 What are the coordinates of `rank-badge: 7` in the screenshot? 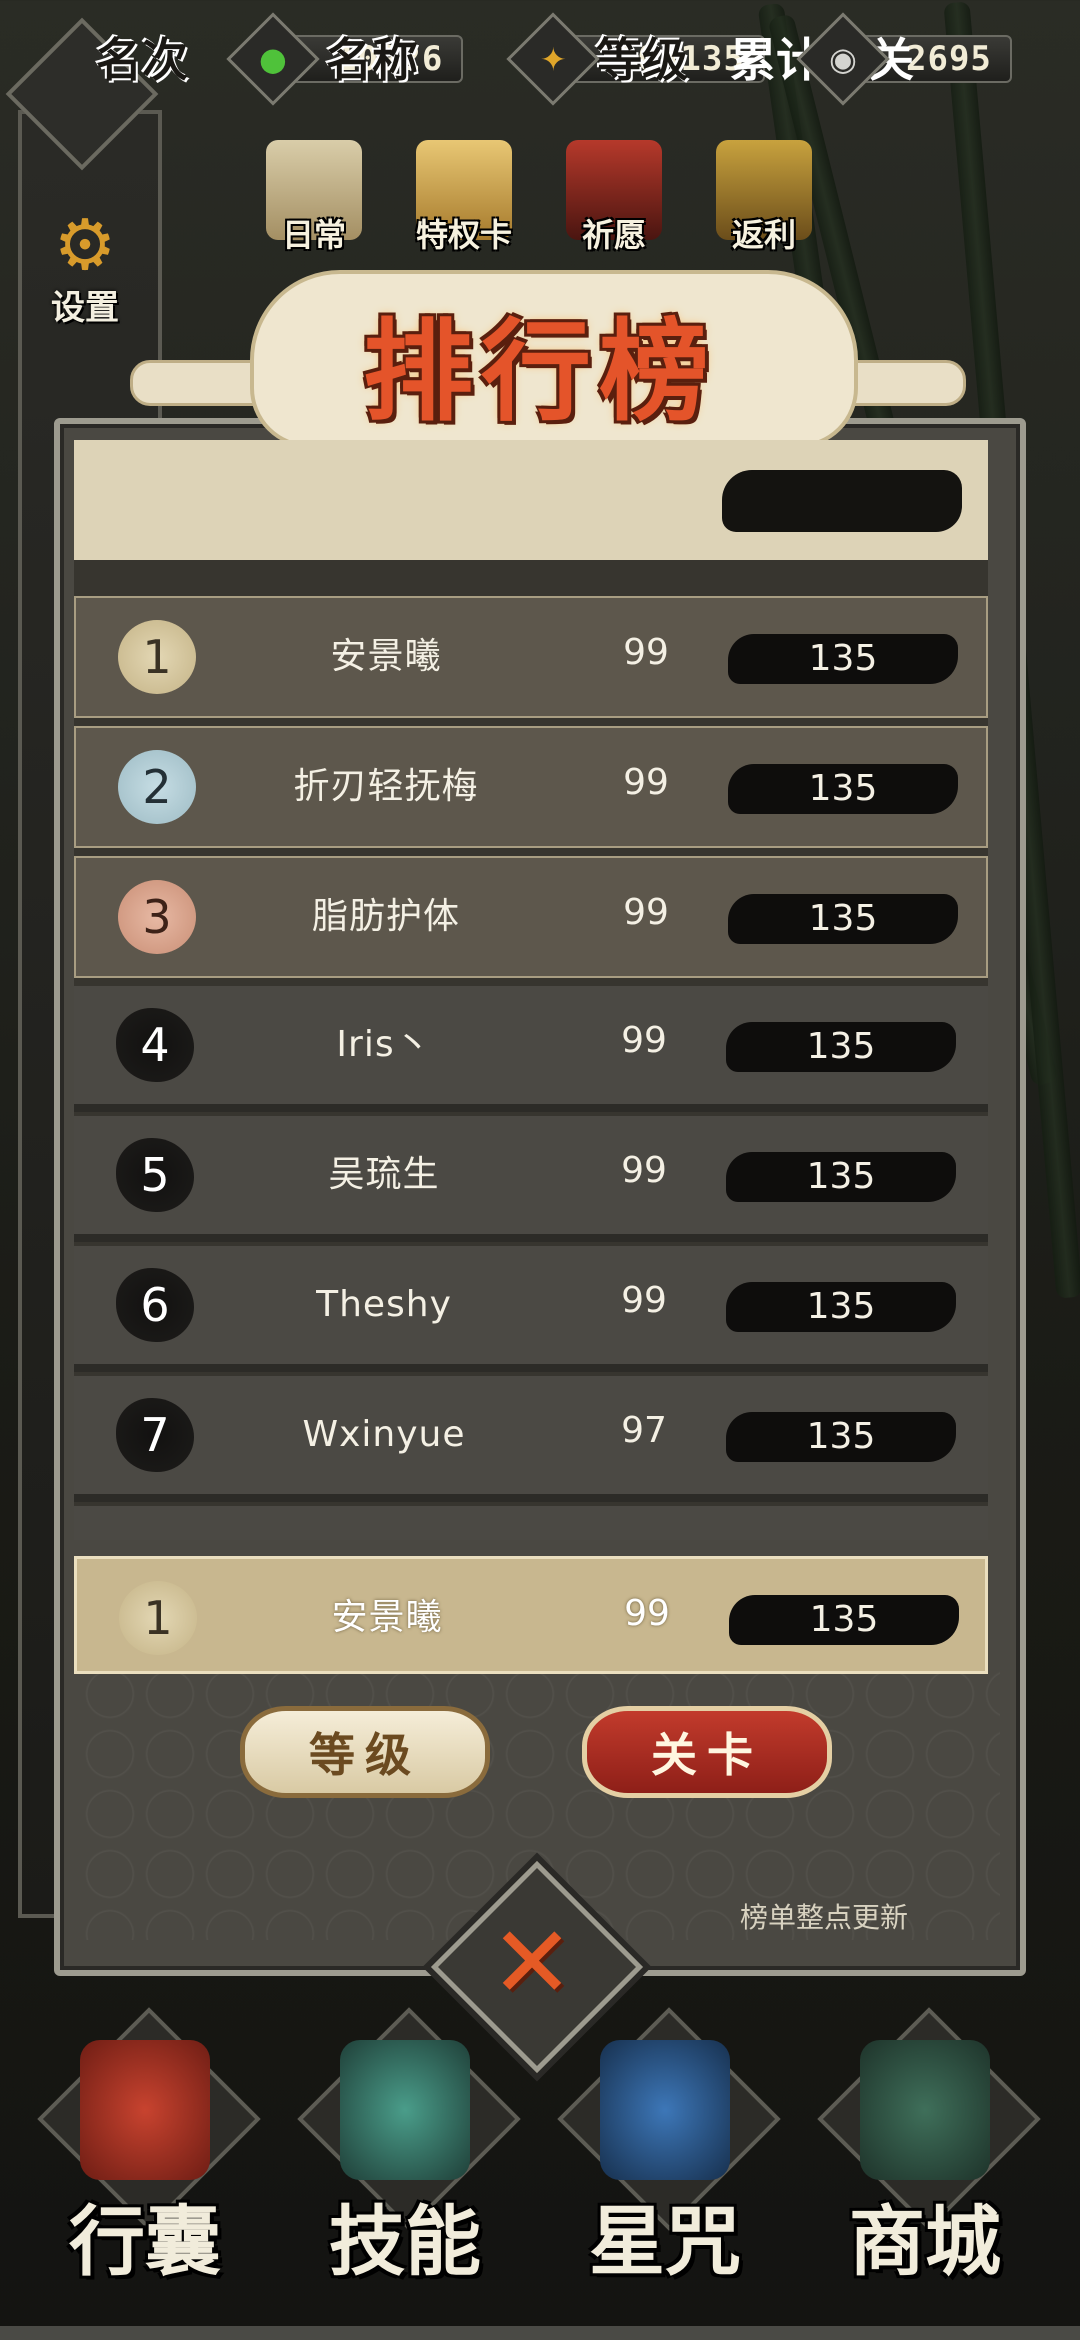 It's located at (155, 1435).